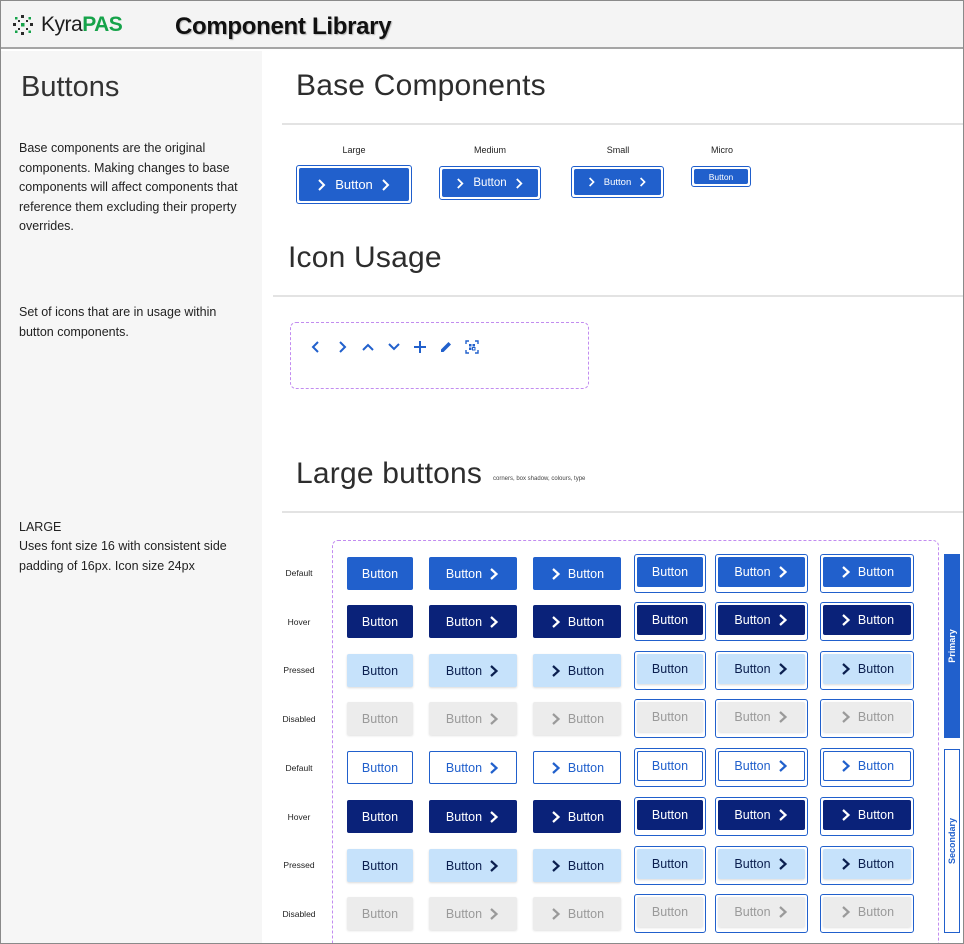 This screenshot has height=944, width=964. I want to click on base-button-medium: Button, so click(490, 183).